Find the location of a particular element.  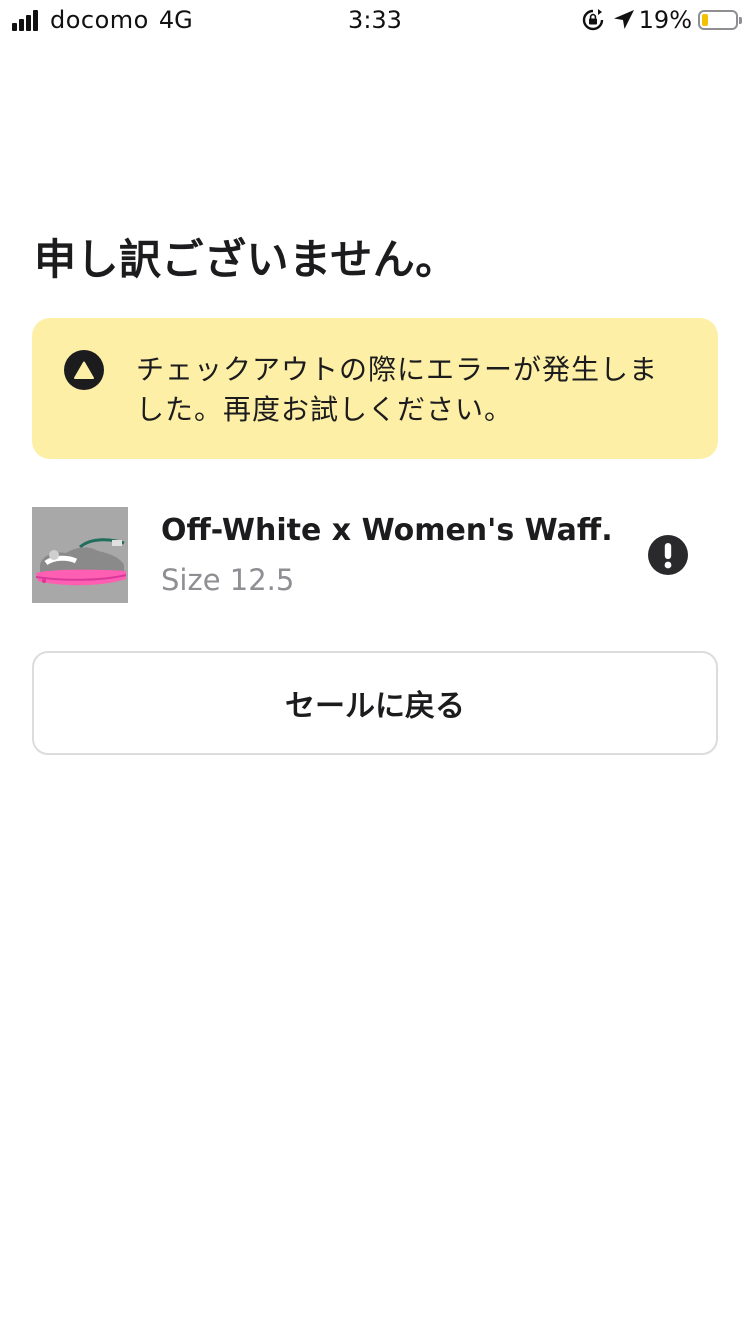

battery-level is located at coordinates (705, 20).